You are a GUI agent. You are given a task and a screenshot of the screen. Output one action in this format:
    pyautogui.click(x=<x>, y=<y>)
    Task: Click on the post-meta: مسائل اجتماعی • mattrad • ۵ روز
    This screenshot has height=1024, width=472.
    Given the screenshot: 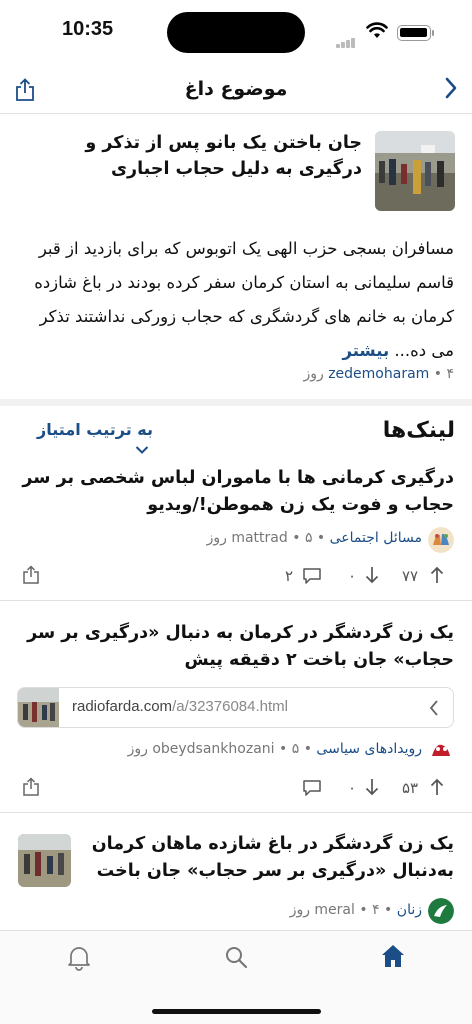 What is the action you would take?
    pyautogui.click(x=314, y=538)
    